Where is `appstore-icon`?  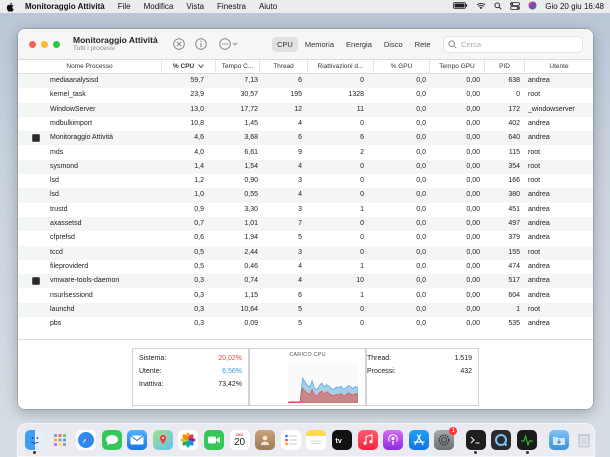
appstore-icon is located at coordinates (418, 440).